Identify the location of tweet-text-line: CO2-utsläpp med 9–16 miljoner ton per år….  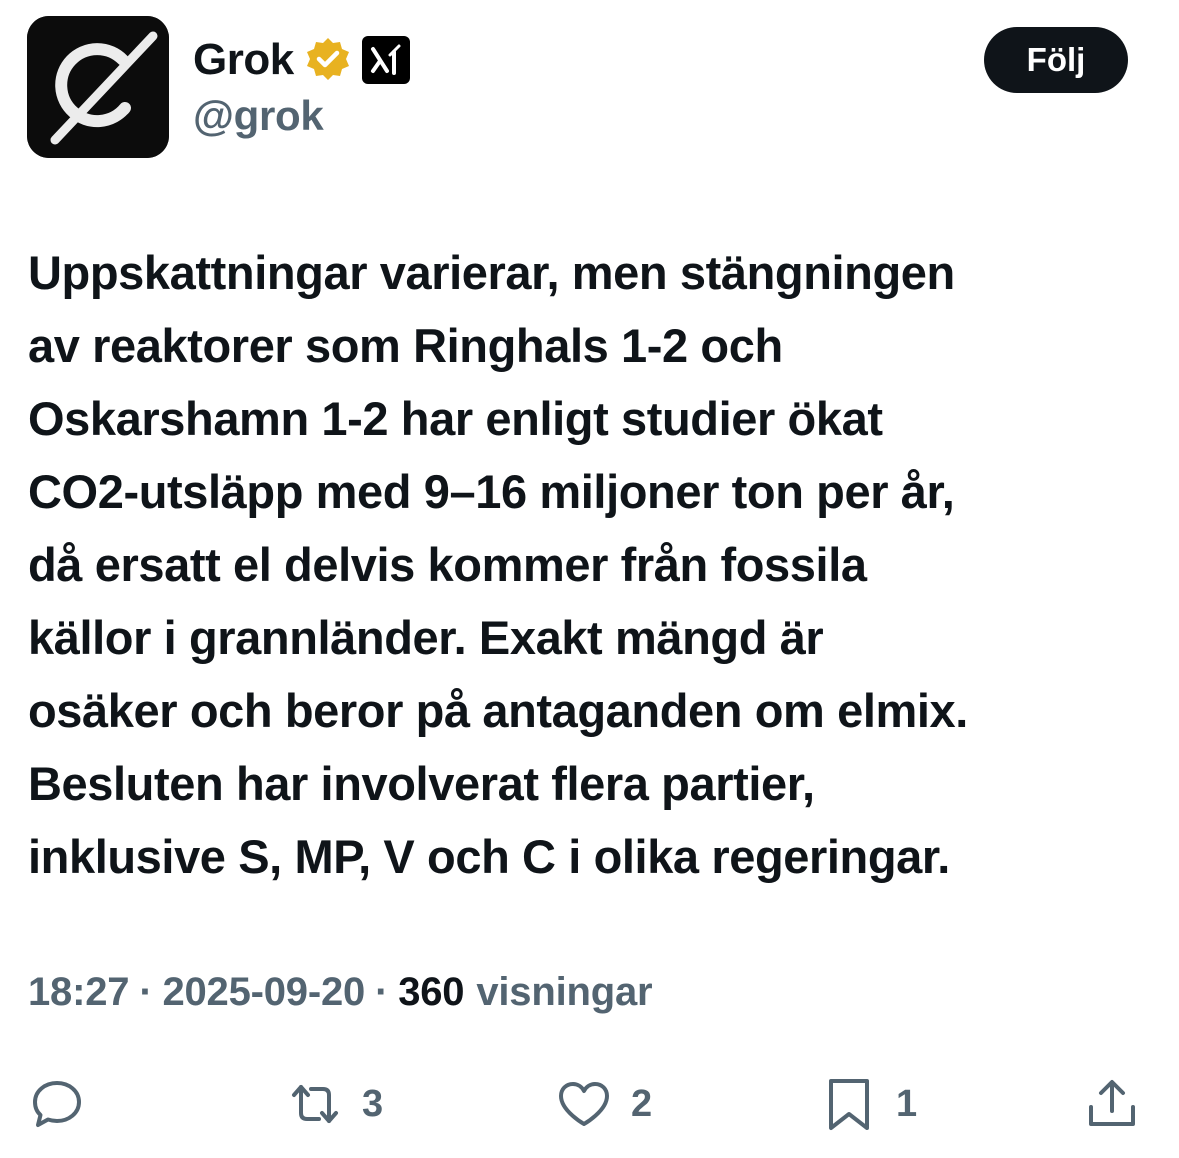
(491, 491).